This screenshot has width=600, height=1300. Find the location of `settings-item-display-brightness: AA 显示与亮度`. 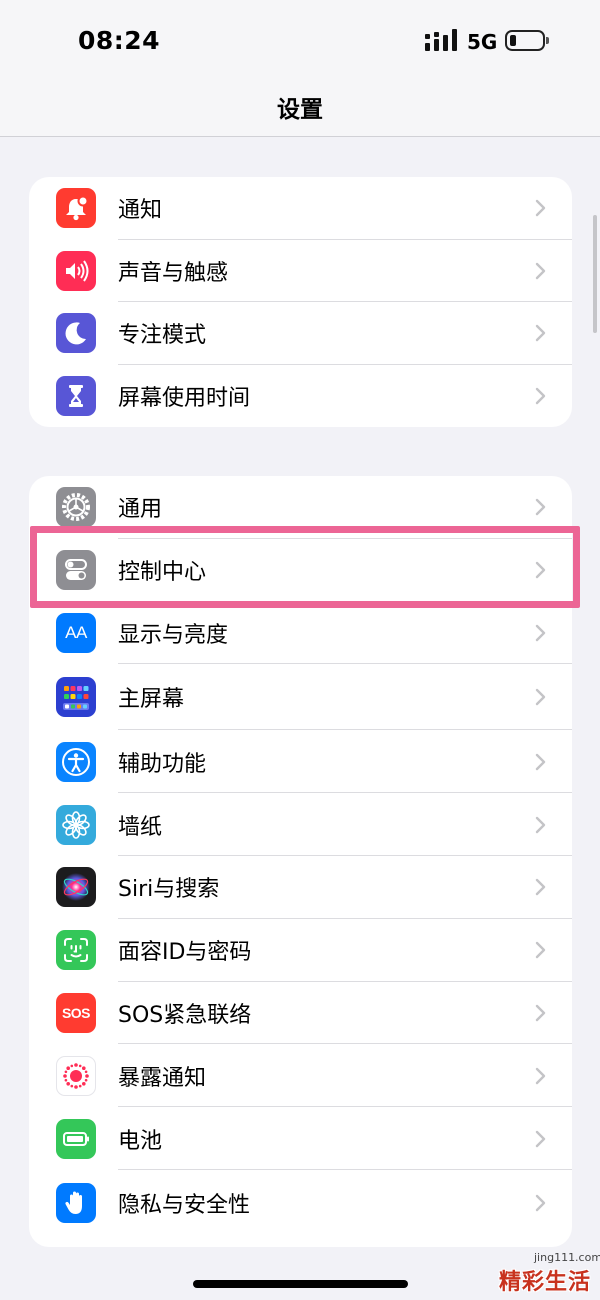

settings-item-display-brightness: AA 显示与亮度 is located at coordinates (300, 633).